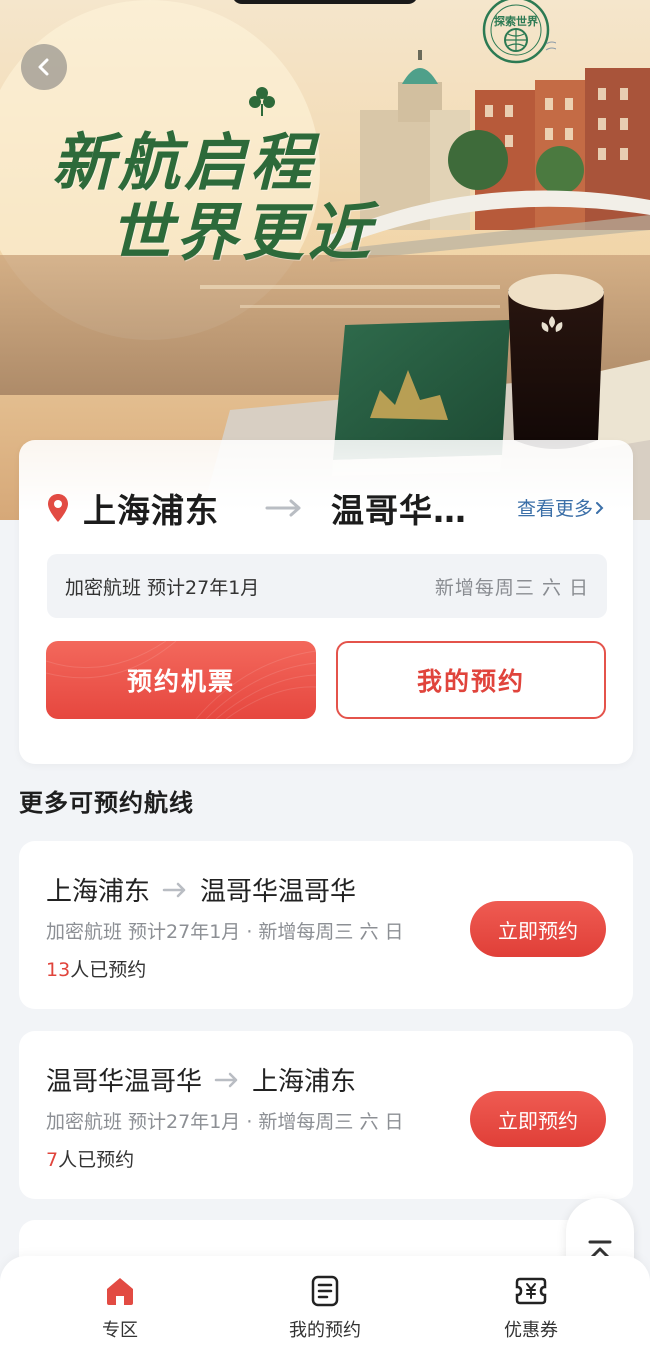 This screenshot has width=650, height=1359. I want to click on route-title: 上海浦东 温哥华温哥华, so click(201, 889).